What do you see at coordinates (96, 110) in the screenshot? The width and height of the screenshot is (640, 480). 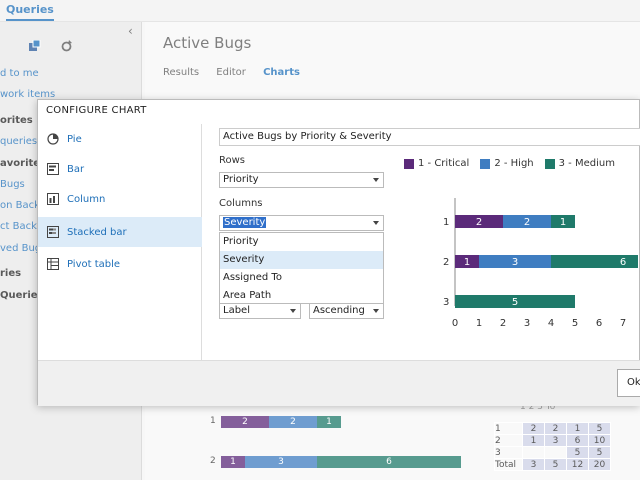 I see `dialog-title: CONFIGURE CHART` at bounding box center [96, 110].